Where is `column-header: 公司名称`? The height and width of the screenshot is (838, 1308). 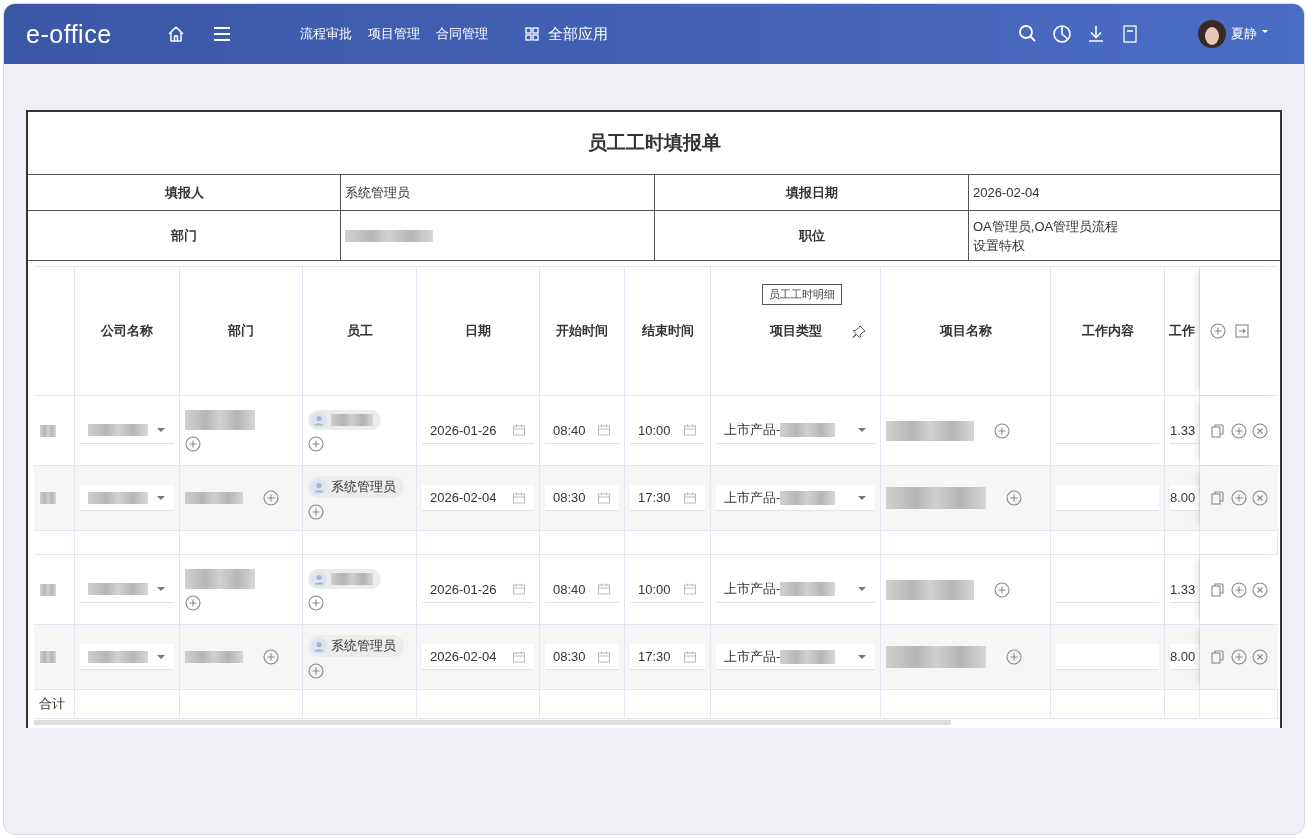 column-header: 公司名称 is located at coordinates (127, 331).